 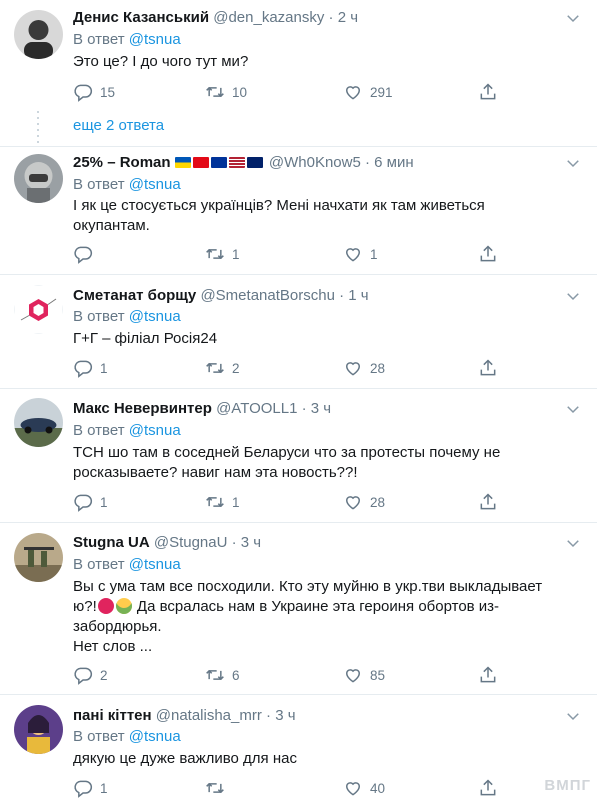 What do you see at coordinates (222, 368) in the screenshot?
I see `retweet-button: 2` at bounding box center [222, 368].